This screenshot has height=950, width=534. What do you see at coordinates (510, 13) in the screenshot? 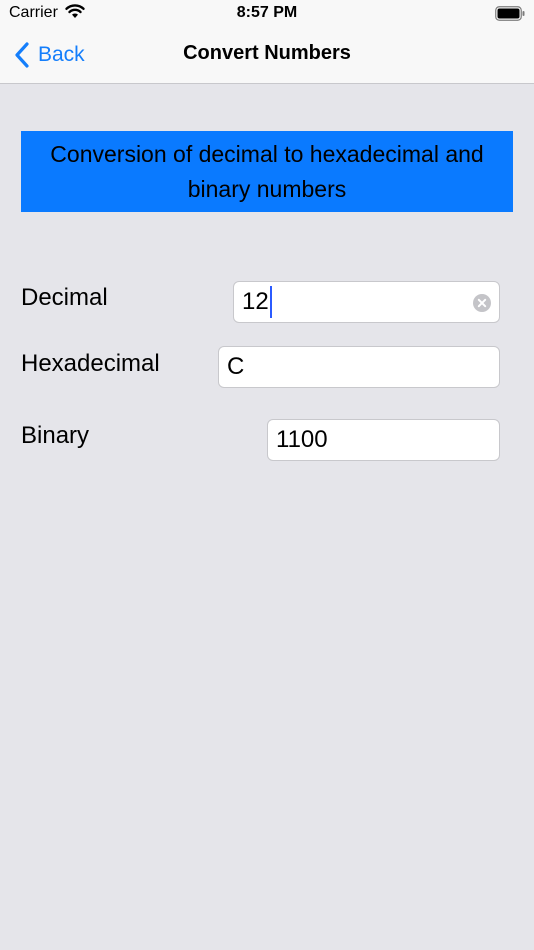
I see `battery-icon` at bounding box center [510, 13].